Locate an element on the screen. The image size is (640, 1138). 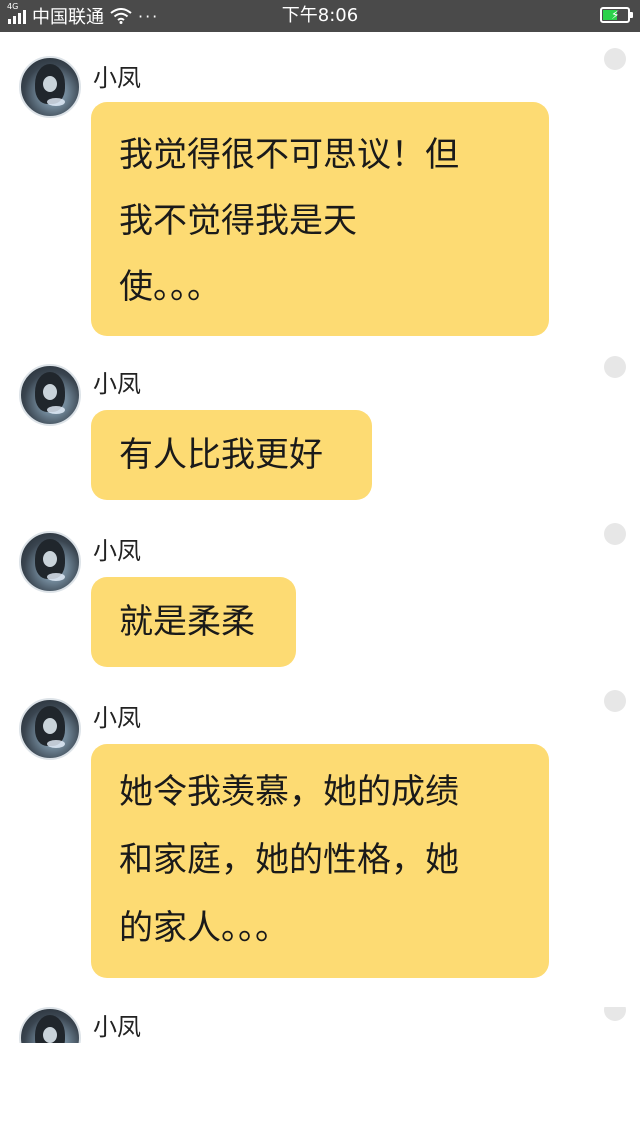
message-bubble: 她令我羡慕，她的成绩 和家庭，她的性格，她 的家人。。。 is located at coordinates (320, 861).